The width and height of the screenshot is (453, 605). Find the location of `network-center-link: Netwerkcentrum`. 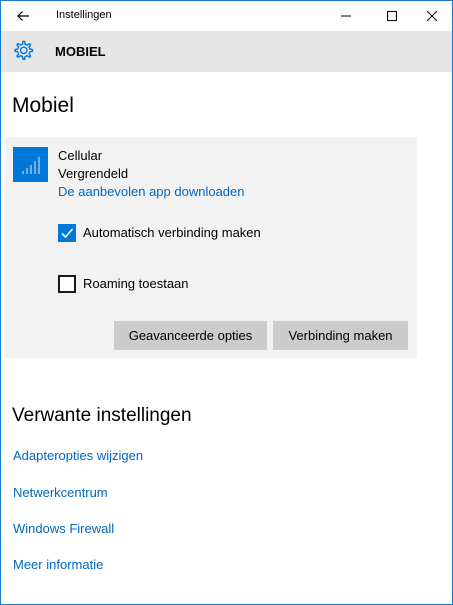

network-center-link: Netwerkcentrum is located at coordinates (60, 492).